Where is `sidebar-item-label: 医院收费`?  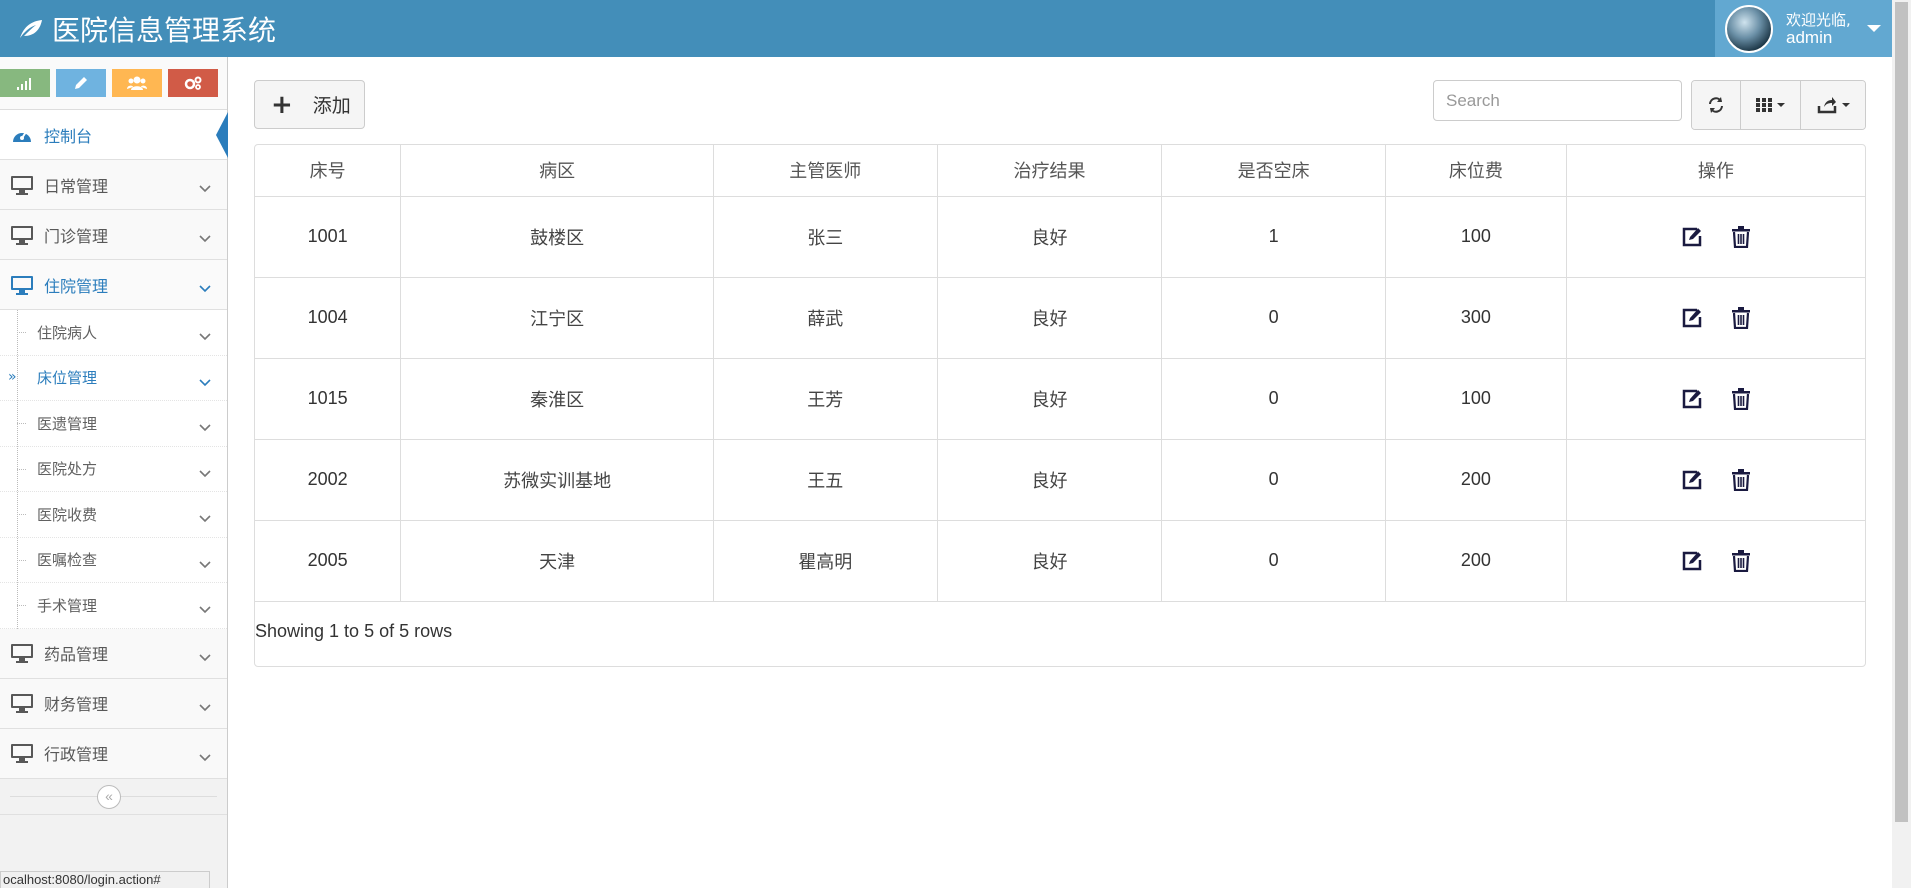
sidebar-item-label: 医院收费 is located at coordinates (67, 514).